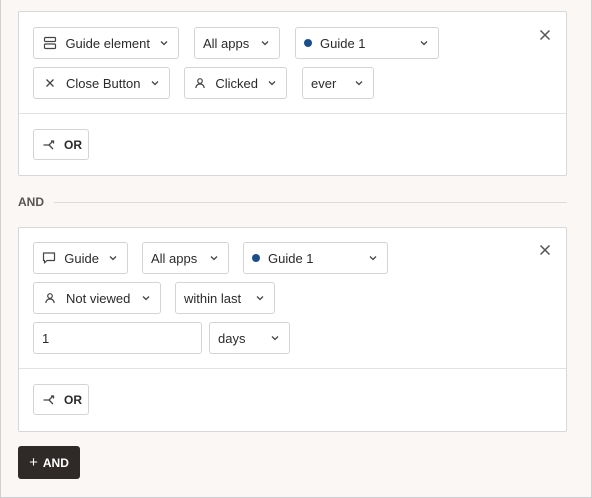  I want to click on and-divider: AND, so click(292, 202).